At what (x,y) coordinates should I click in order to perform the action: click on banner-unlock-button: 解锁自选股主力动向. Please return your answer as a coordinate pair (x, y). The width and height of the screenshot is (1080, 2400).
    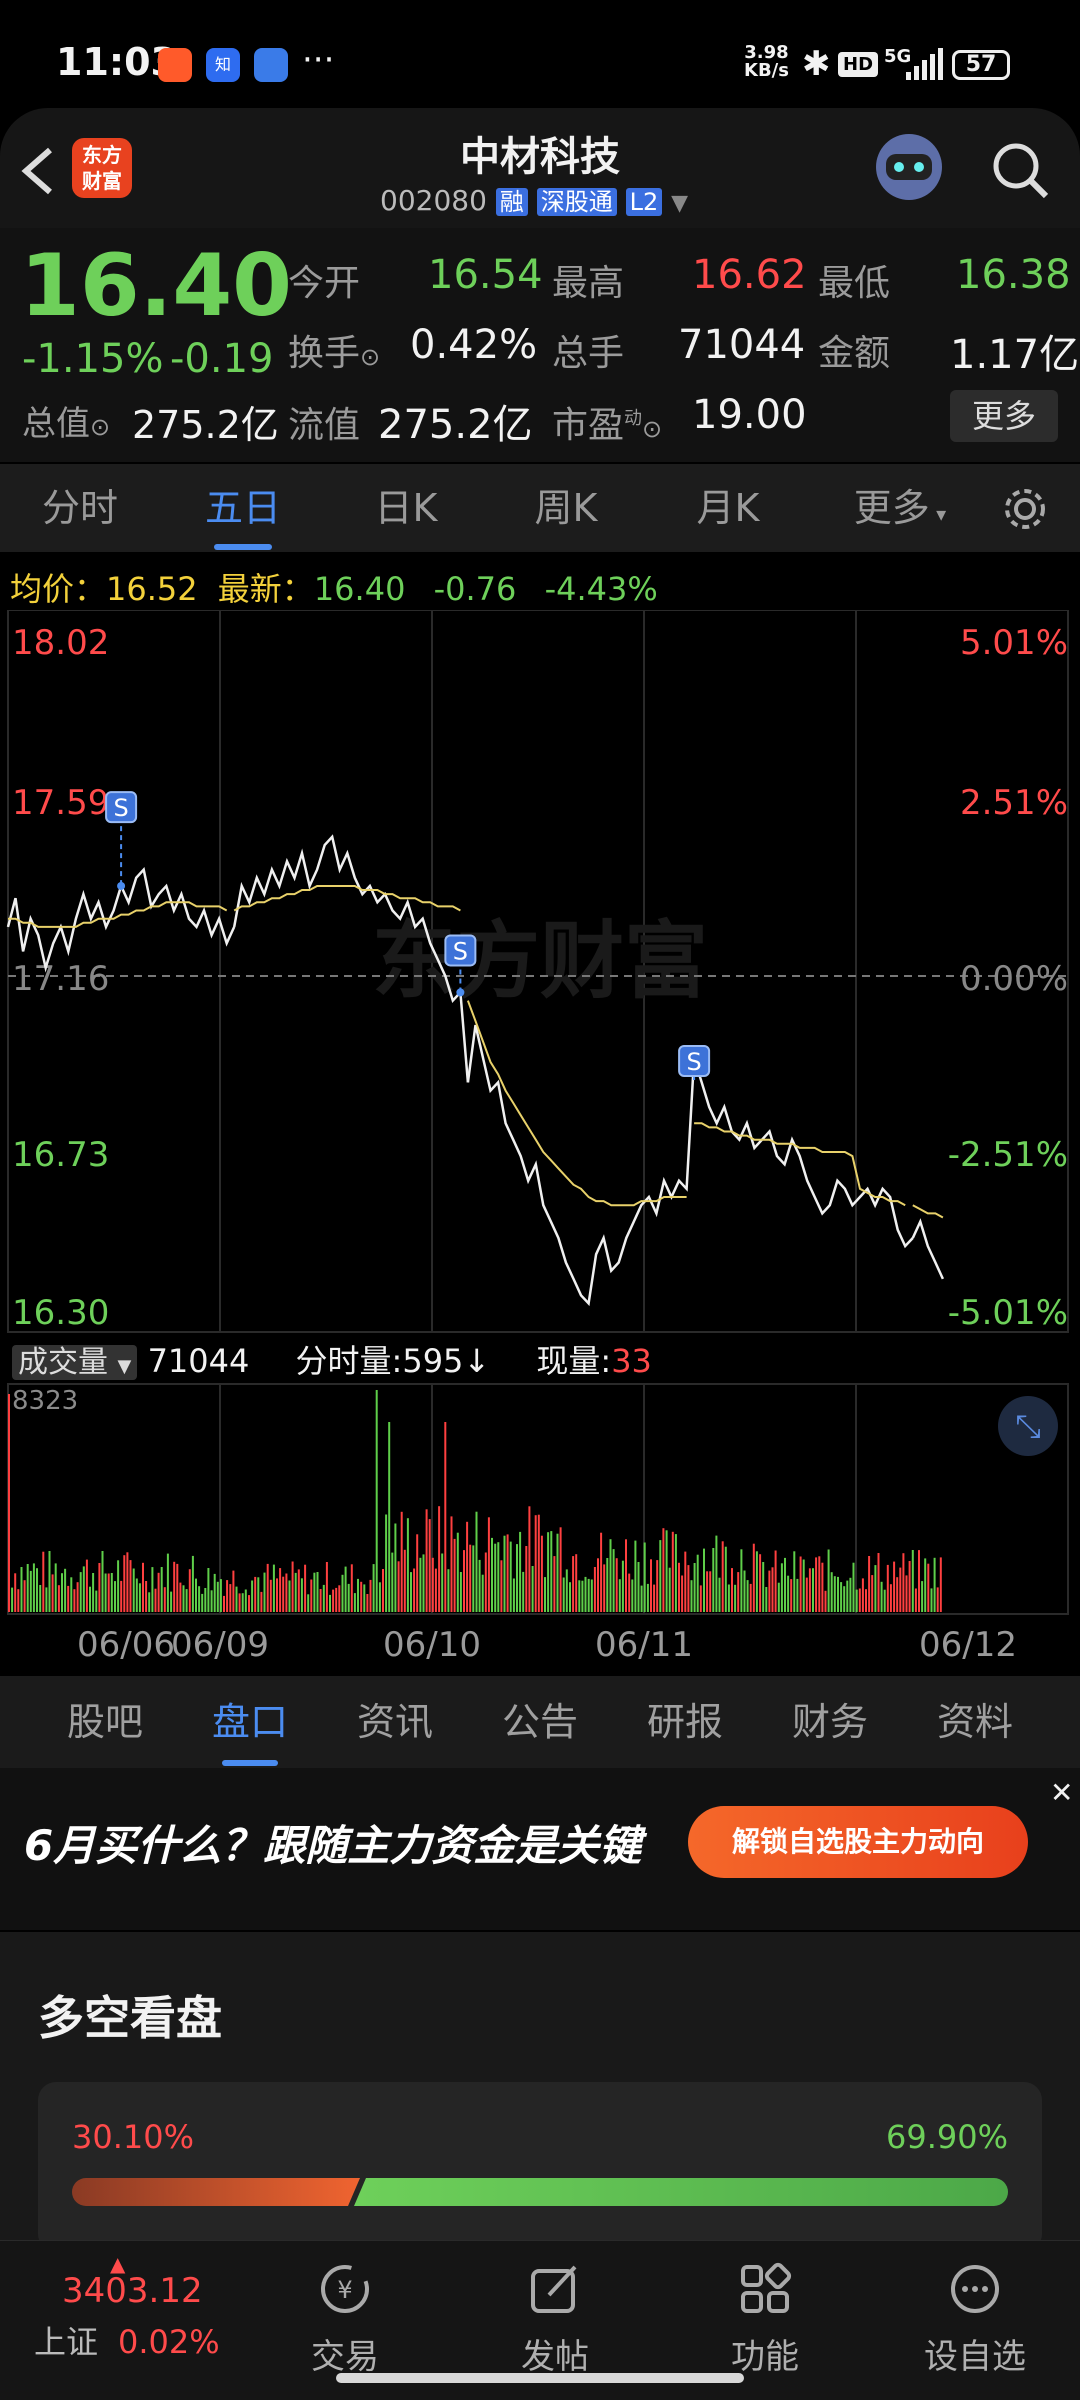
    Looking at the image, I should click on (858, 1842).